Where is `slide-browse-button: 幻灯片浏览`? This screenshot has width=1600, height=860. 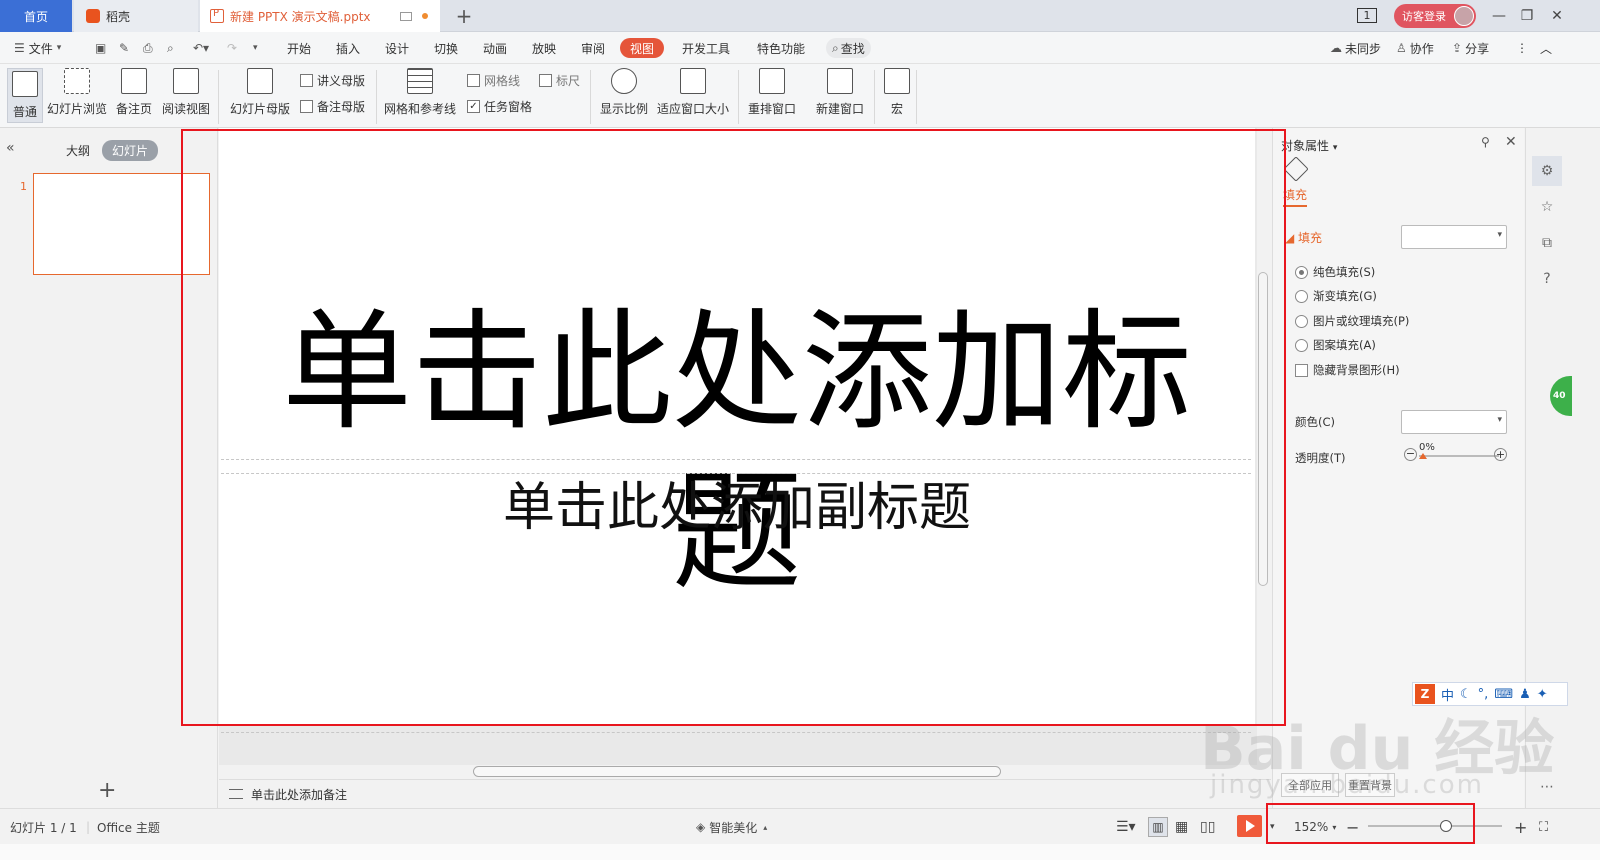
slide-browse-button: 幻灯片浏览 is located at coordinates (77, 92).